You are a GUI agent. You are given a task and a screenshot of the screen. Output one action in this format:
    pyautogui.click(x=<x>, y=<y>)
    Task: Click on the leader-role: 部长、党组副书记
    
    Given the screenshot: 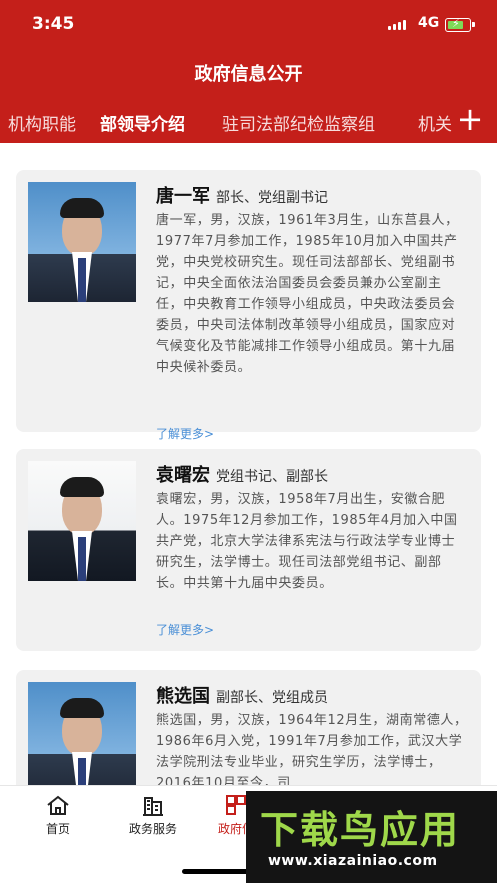 What is the action you would take?
    pyautogui.click(x=272, y=198)
    